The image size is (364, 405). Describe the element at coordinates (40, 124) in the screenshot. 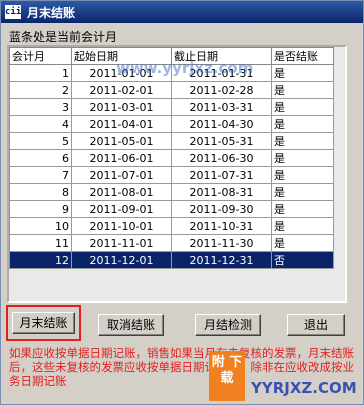

I see `cell-month: 4` at that location.